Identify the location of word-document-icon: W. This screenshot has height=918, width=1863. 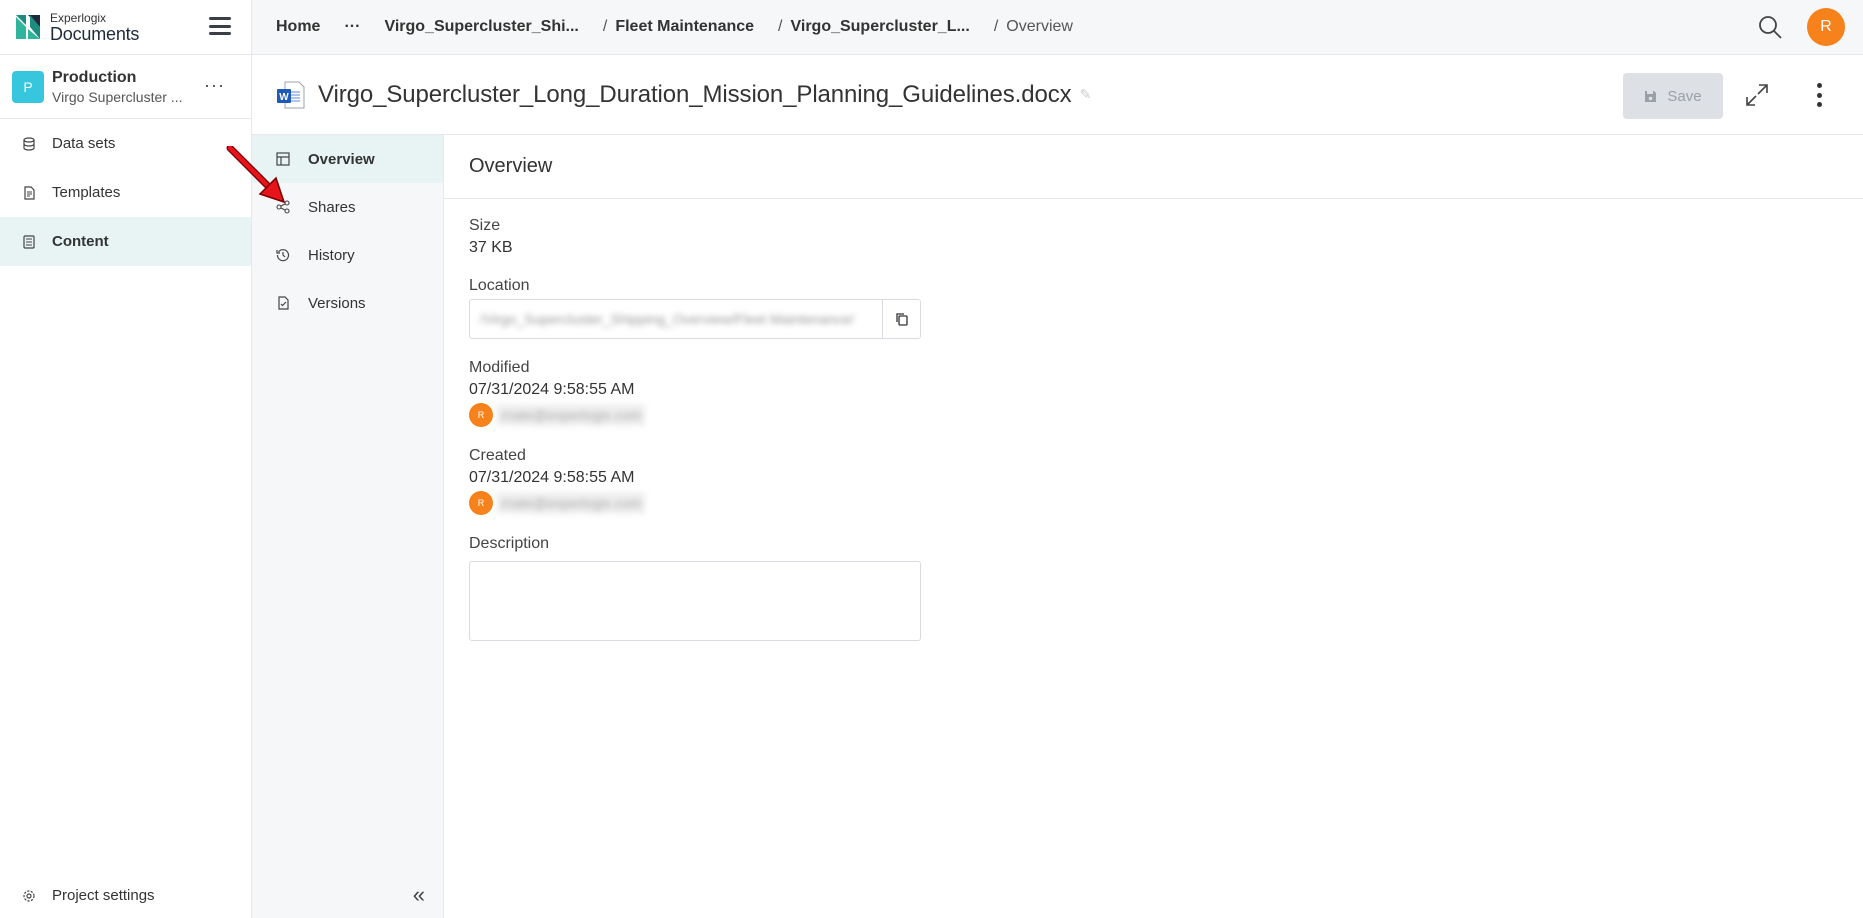
(291, 94).